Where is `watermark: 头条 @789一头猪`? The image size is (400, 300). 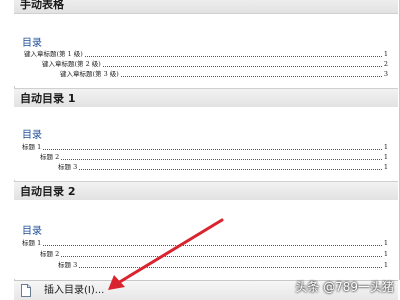
watermark: 头条 @789一头猪 is located at coordinates (344, 287).